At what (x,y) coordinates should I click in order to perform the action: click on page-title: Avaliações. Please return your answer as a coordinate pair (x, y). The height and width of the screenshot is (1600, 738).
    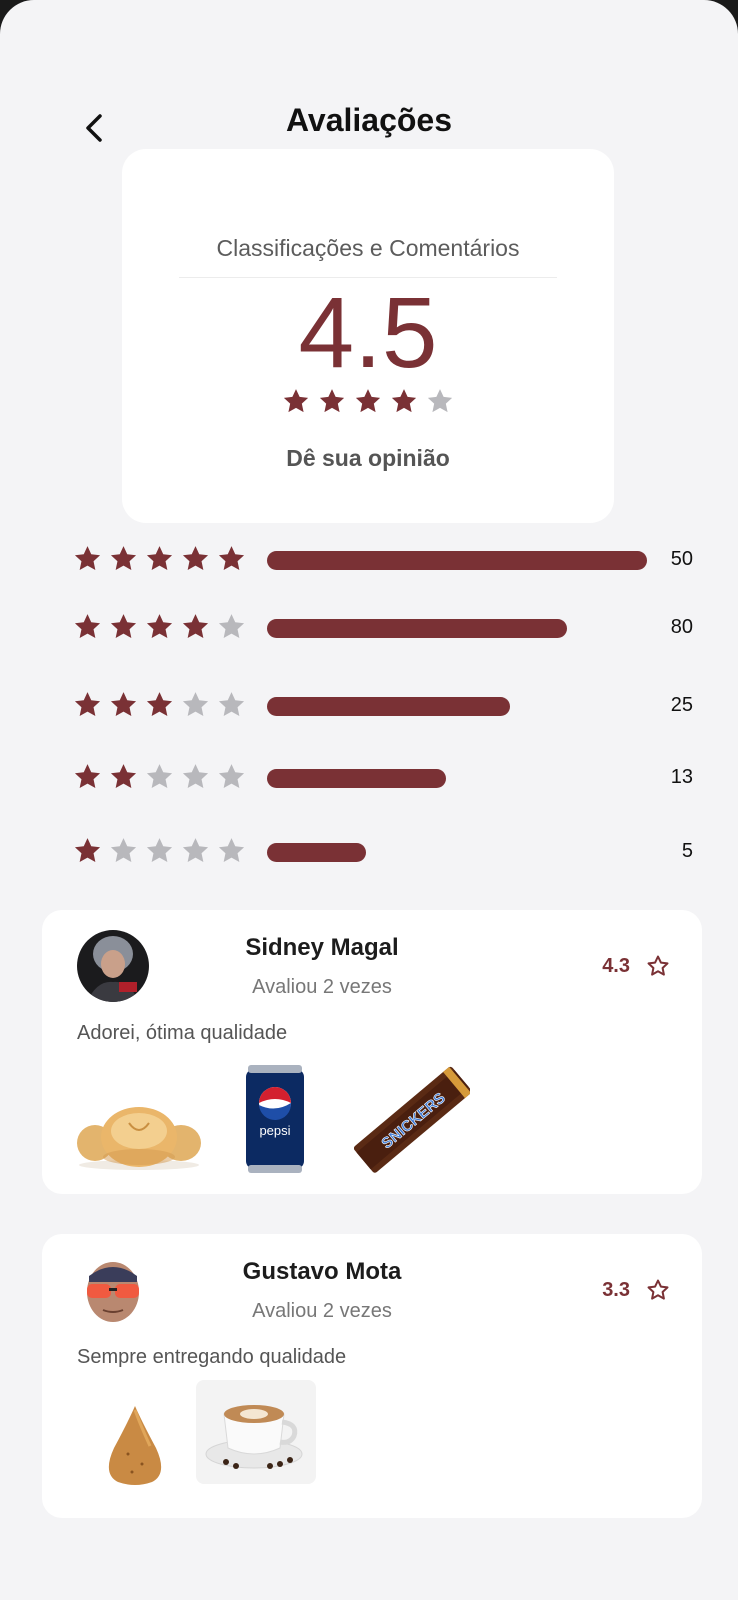
    Looking at the image, I should click on (369, 120).